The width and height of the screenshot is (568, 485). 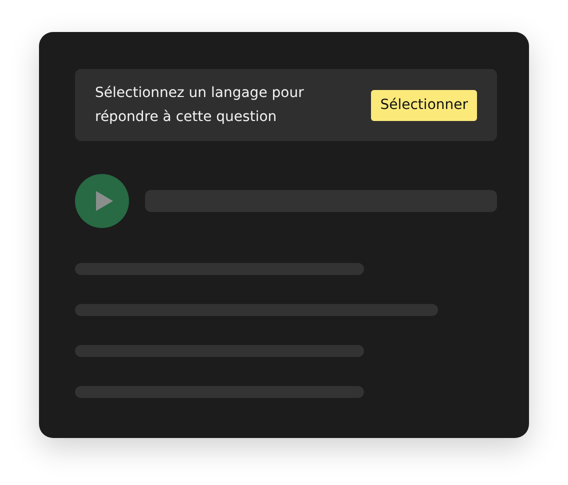 I want to click on play-icon, so click(x=102, y=201).